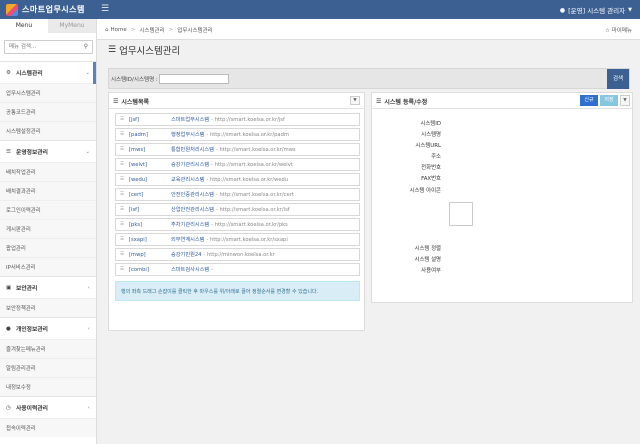  What do you see at coordinates (48, 209) in the screenshot?
I see `sidebar-item: 로그인이력관리` at bounding box center [48, 209].